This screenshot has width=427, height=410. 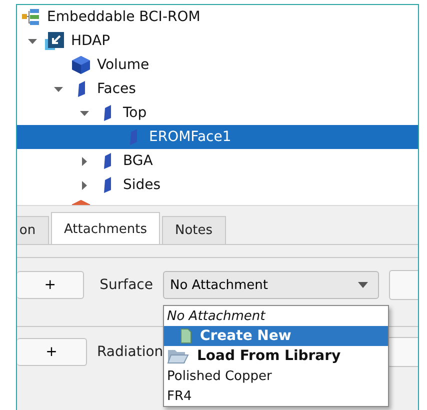 I want to click on cube-icon, so click(x=81, y=65).